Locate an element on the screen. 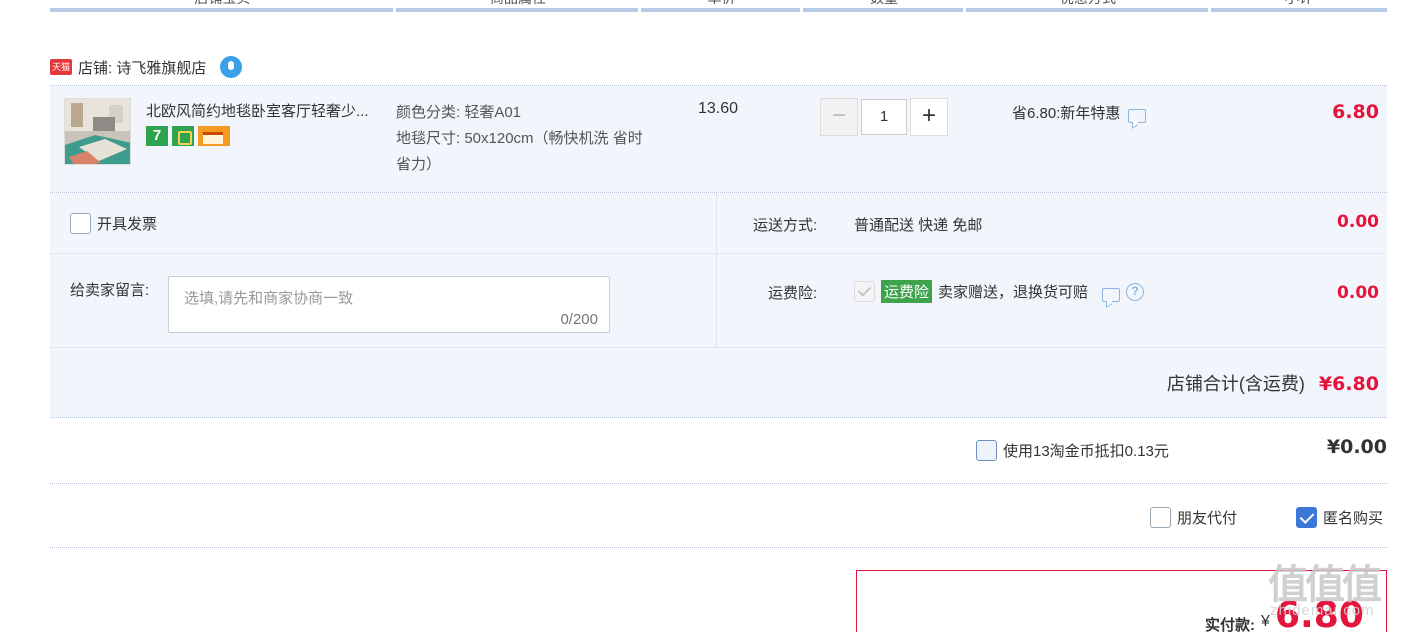 The width and height of the screenshot is (1414, 632). insurance-description: 卖家赠送，退换货可赔 is located at coordinates (1013, 292).